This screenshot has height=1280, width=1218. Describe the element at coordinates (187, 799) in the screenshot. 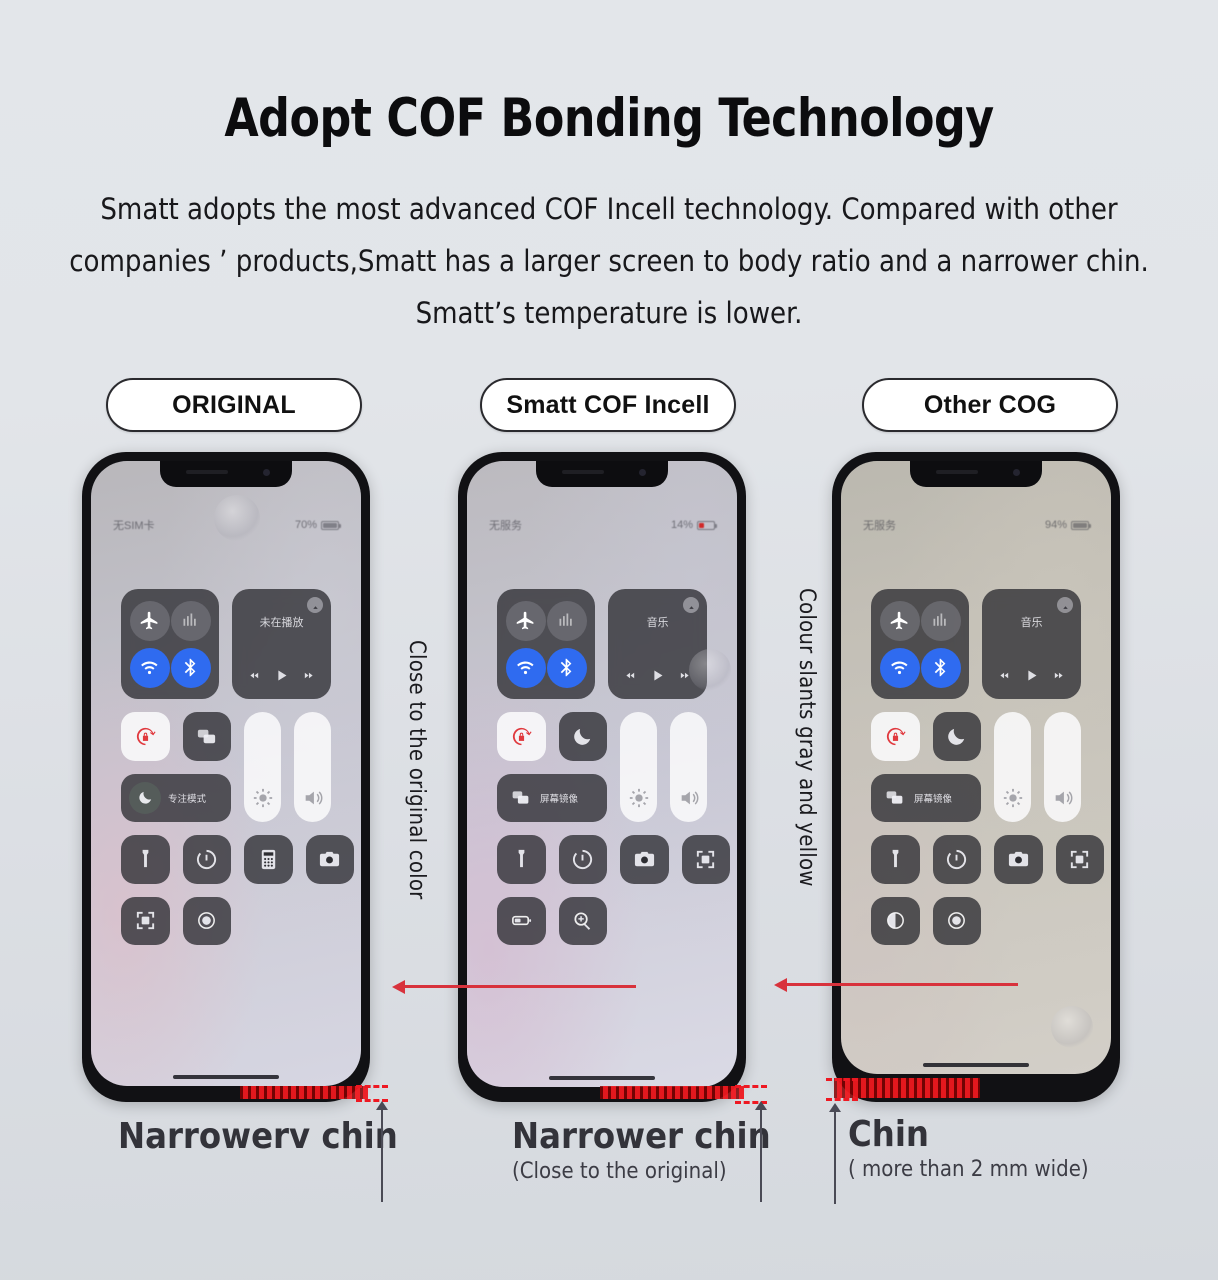

I see `focus-mode-label: 专注模式` at that location.